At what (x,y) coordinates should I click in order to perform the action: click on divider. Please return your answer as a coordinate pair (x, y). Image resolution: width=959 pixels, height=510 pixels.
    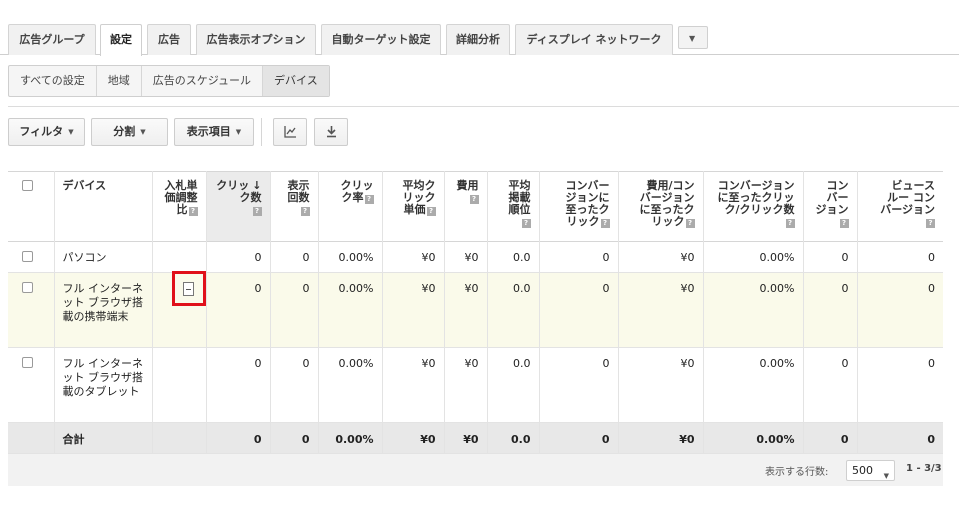
    Looking at the image, I should click on (483, 106).